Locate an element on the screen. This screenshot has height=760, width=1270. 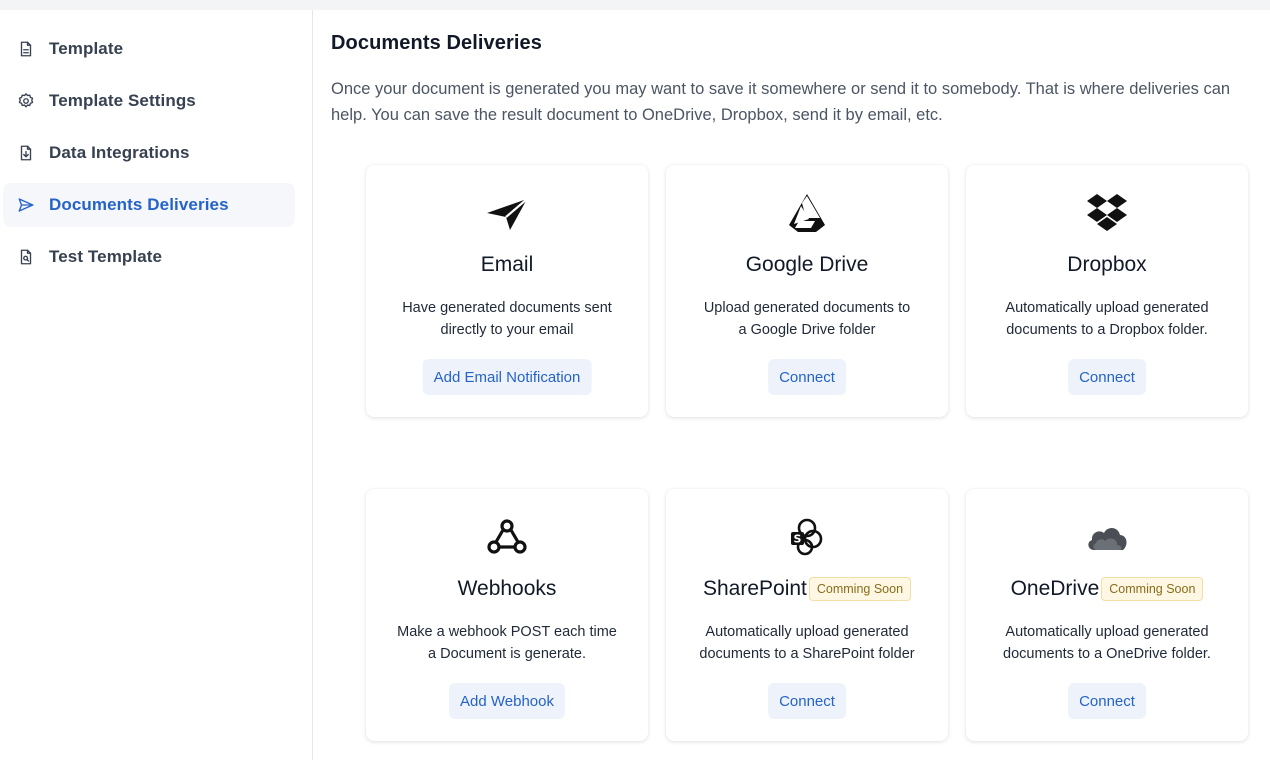
add-webhook-button: Add Webhook is located at coordinates (507, 701).